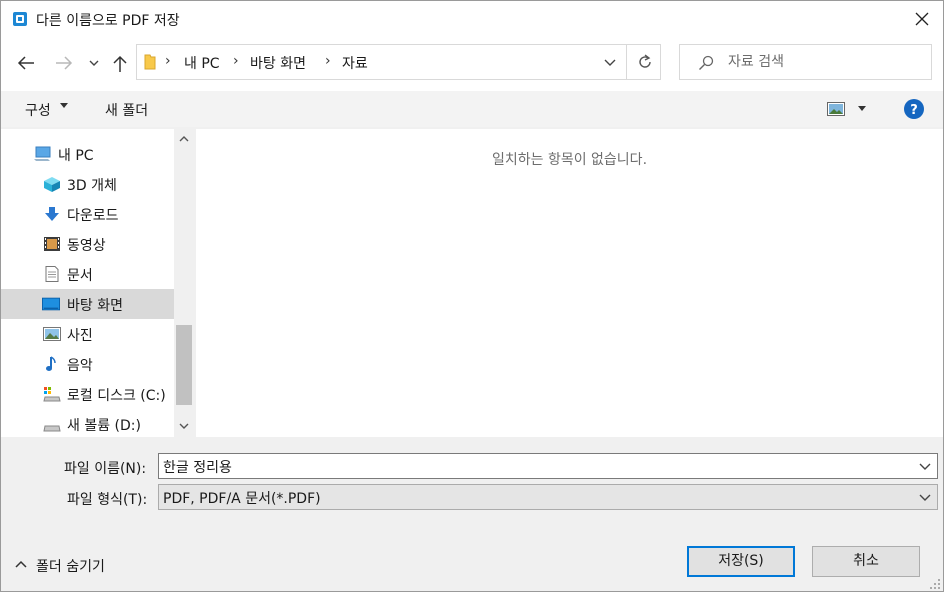 This screenshot has height=592, width=944. Describe the element at coordinates (52, 214) in the screenshot. I see `download-icon` at that location.